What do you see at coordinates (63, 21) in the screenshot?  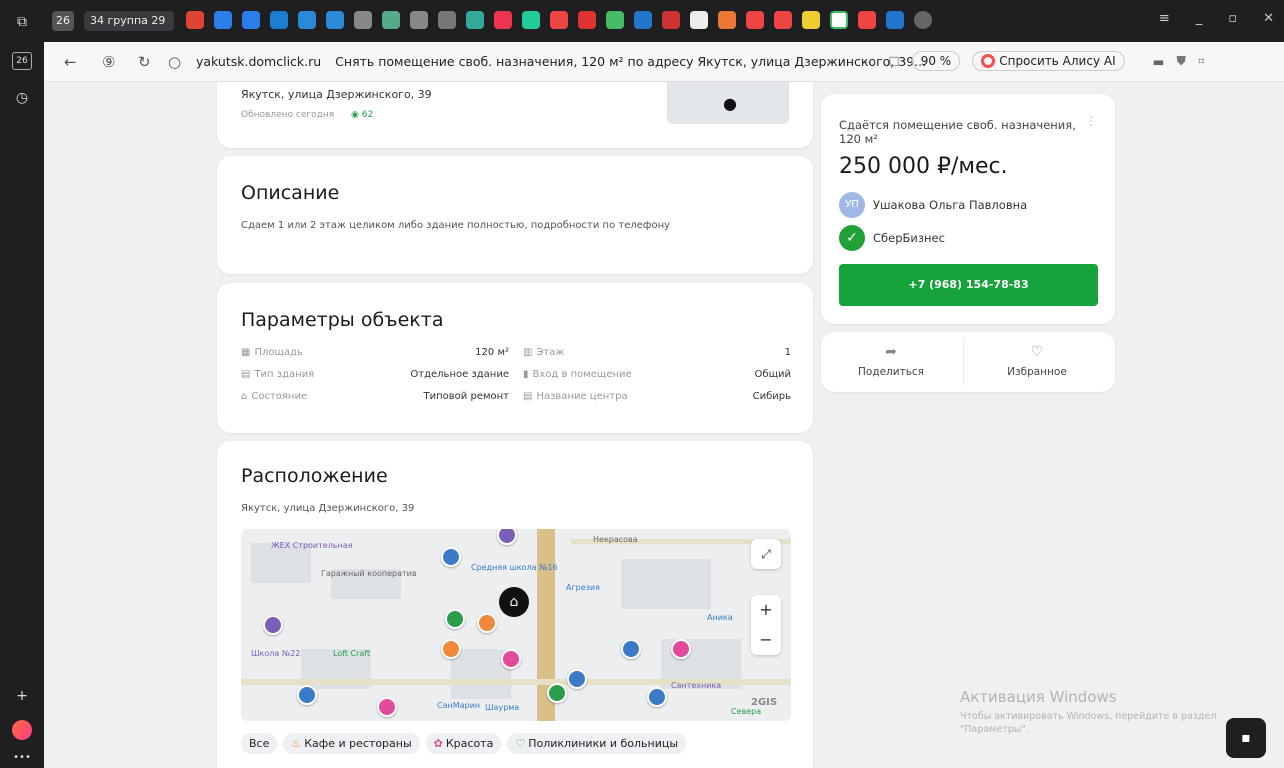 I see `tab-count-badge: 26` at bounding box center [63, 21].